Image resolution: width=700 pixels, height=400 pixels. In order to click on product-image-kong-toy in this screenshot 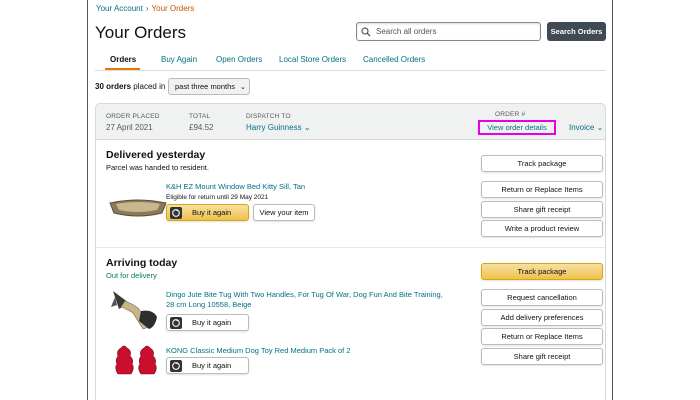, I will do `click(137, 359)`.